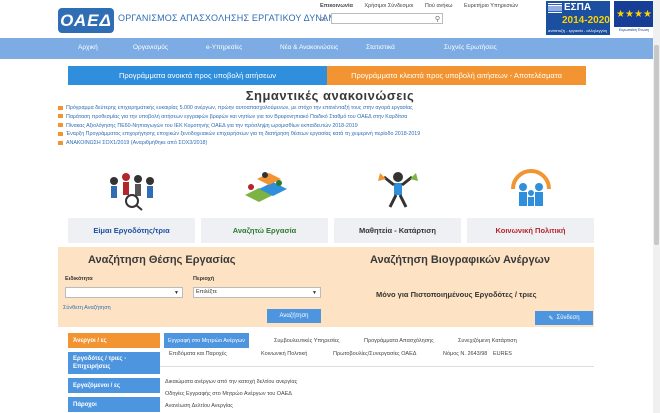 This screenshot has height=413, width=660. What do you see at coordinates (437, 19) in the screenshot?
I see `search-icon: ⚲` at bounding box center [437, 19].